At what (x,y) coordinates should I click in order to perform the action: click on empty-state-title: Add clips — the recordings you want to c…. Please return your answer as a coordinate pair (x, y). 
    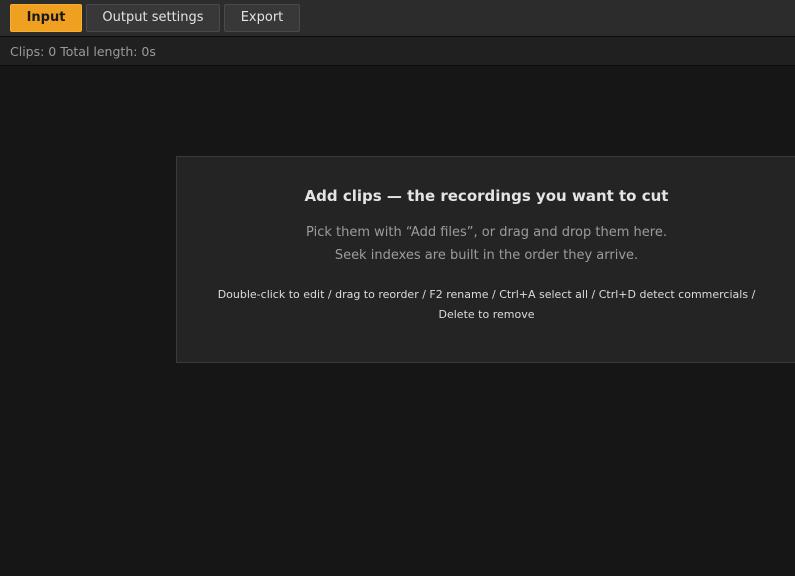
    Looking at the image, I should click on (486, 196).